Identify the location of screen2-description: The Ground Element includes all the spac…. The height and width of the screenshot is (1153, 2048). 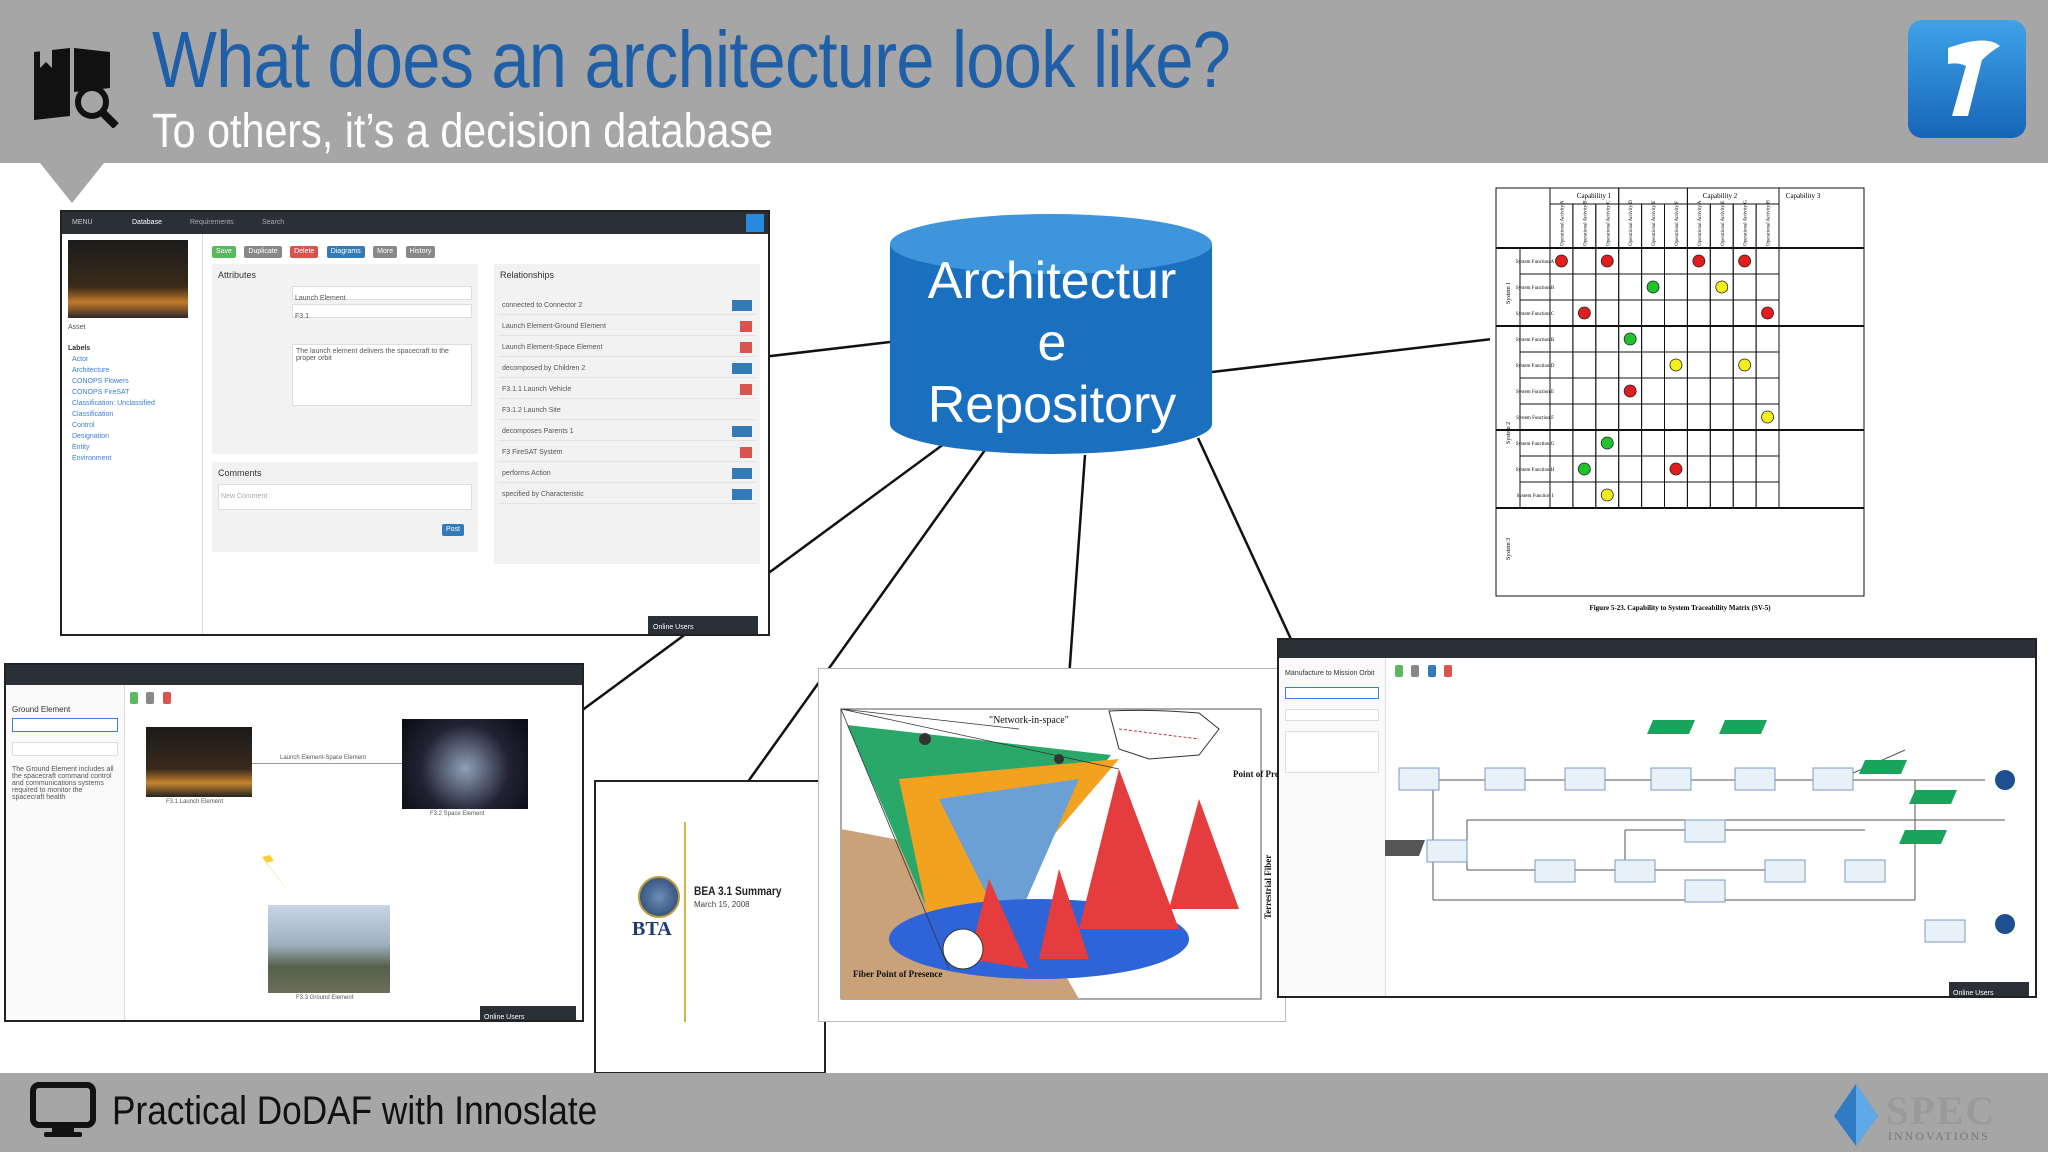
(63, 783).